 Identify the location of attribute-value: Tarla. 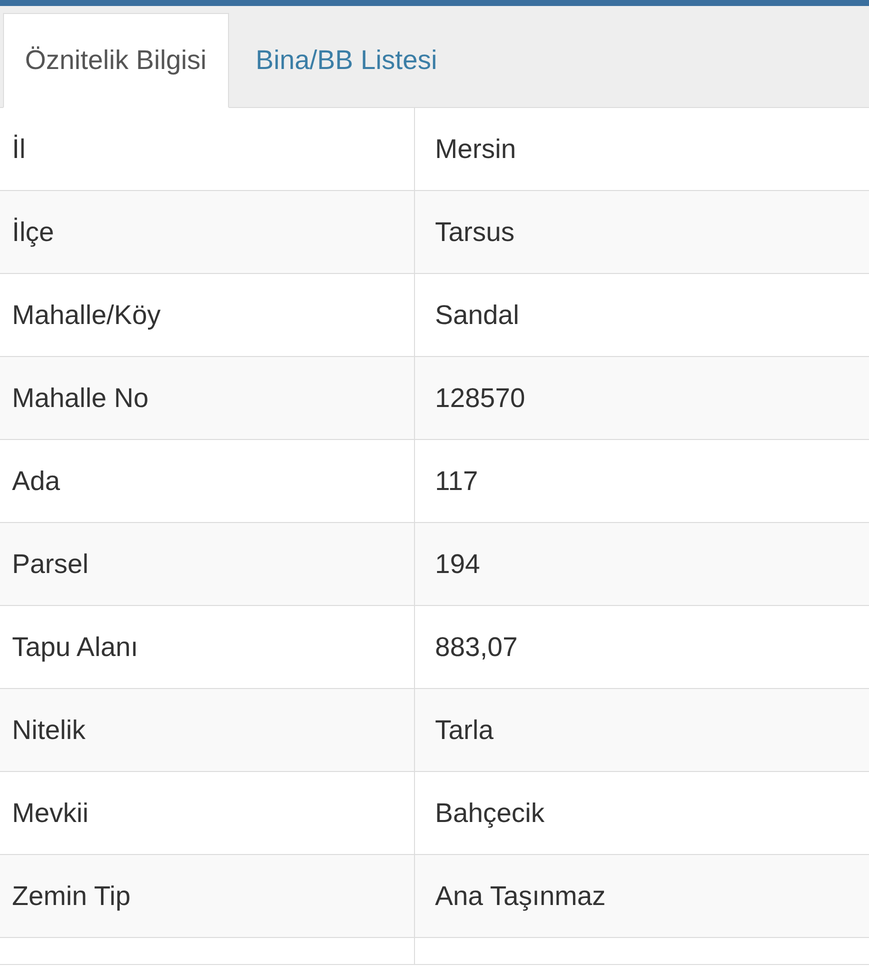
(464, 730).